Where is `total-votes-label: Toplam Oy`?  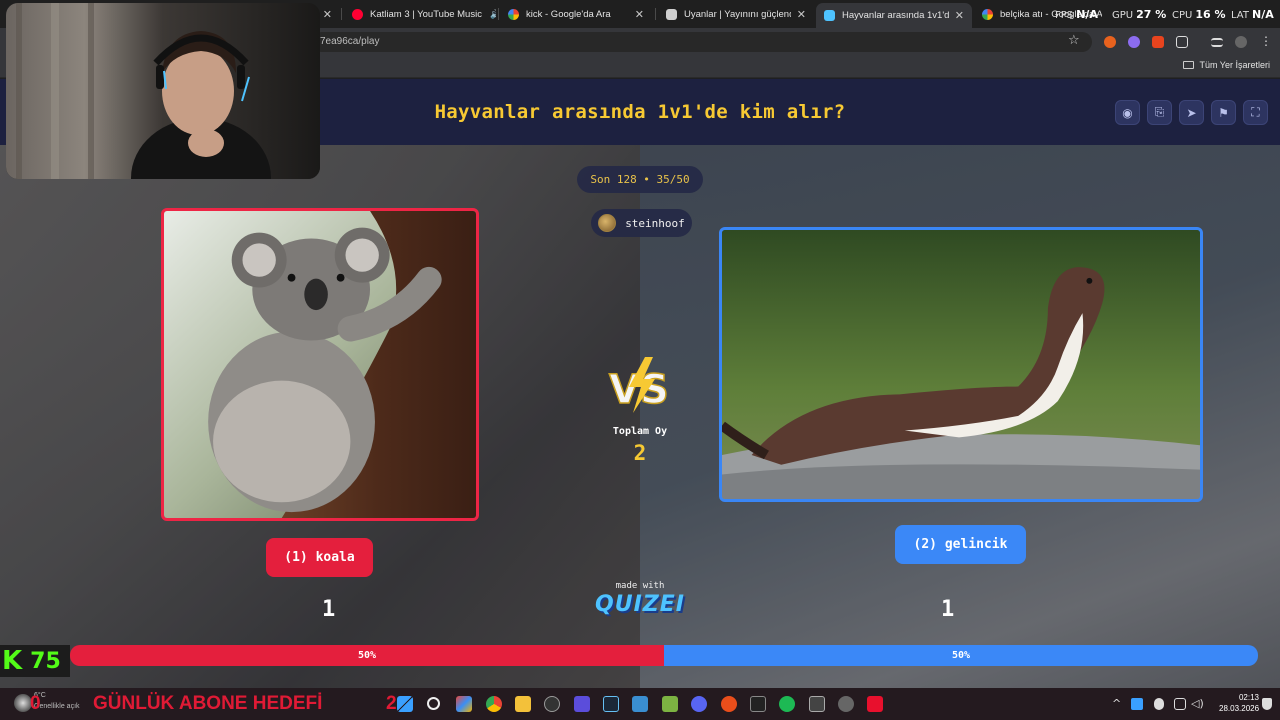
total-votes-label: Toplam Oy is located at coordinates (640, 431).